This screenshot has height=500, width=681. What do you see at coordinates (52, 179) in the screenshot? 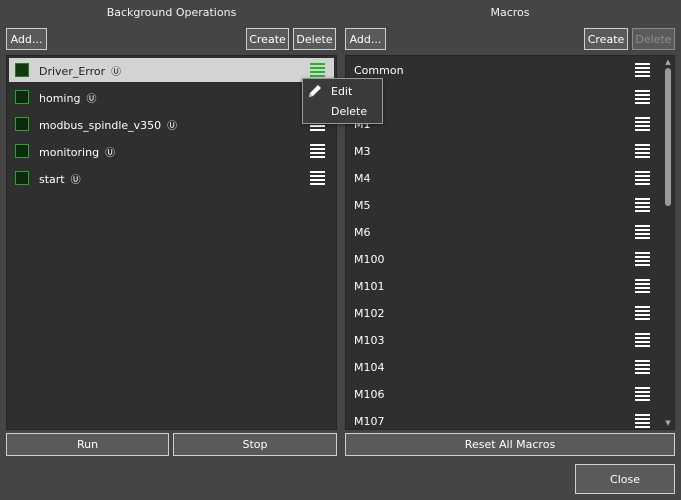
I see `bg-op-name: start` at bounding box center [52, 179].